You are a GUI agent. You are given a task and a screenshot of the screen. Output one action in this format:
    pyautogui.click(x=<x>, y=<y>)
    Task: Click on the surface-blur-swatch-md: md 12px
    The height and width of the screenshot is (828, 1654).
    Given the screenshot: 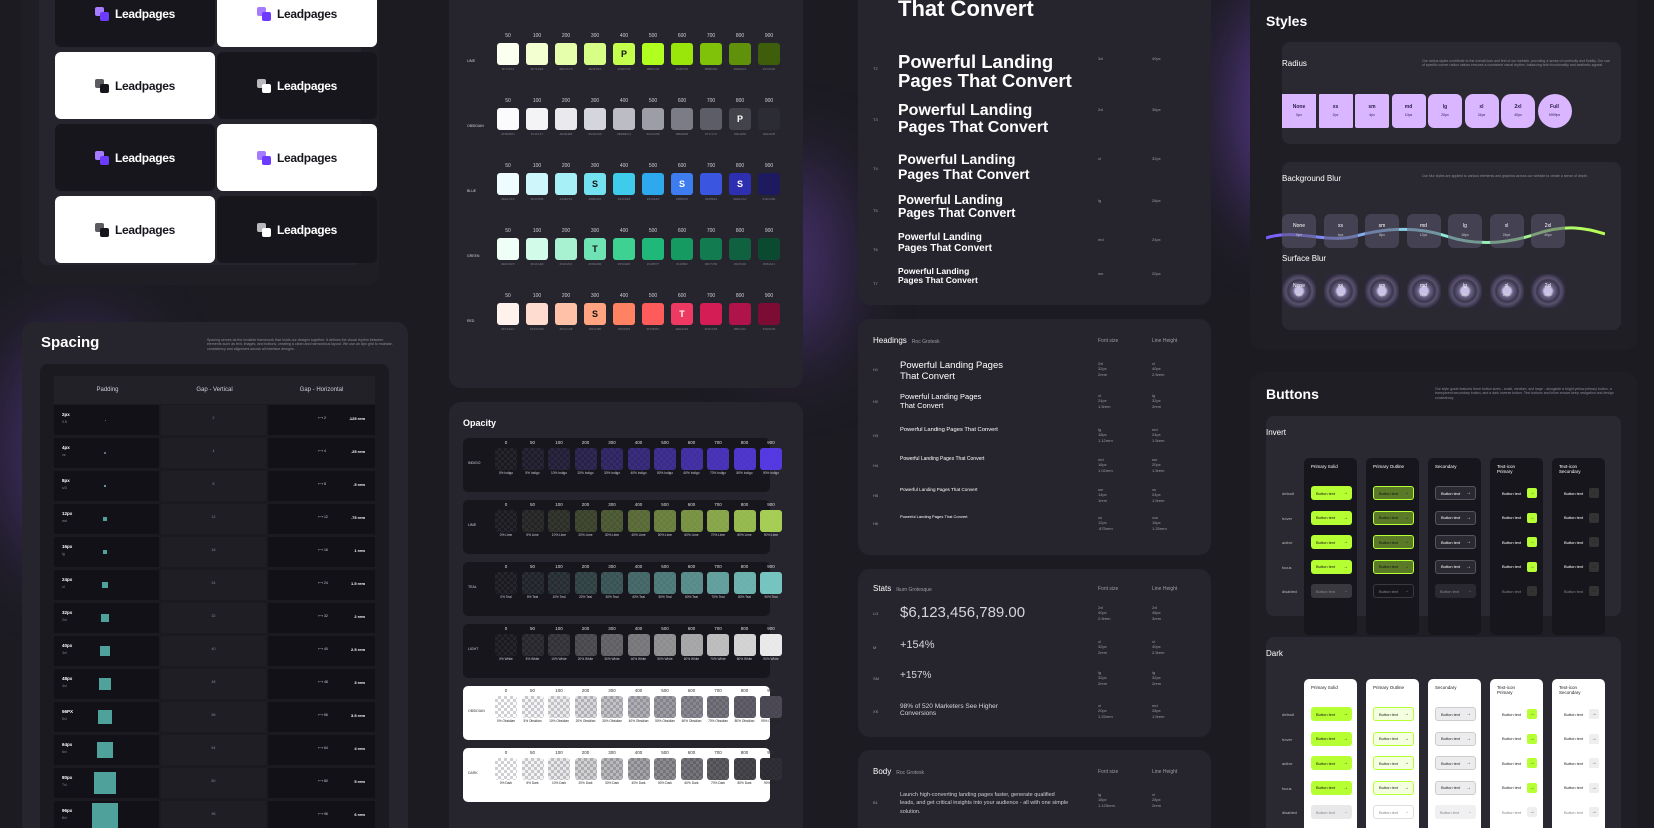 What is the action you would take?
    pyautogui.click(x=1423, y=291)
    